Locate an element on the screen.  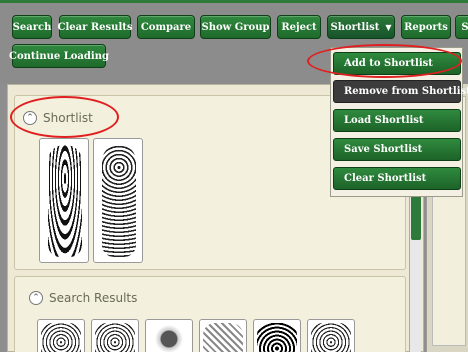
clear-results-button: Clear Results is located at coordinates (95, 27).